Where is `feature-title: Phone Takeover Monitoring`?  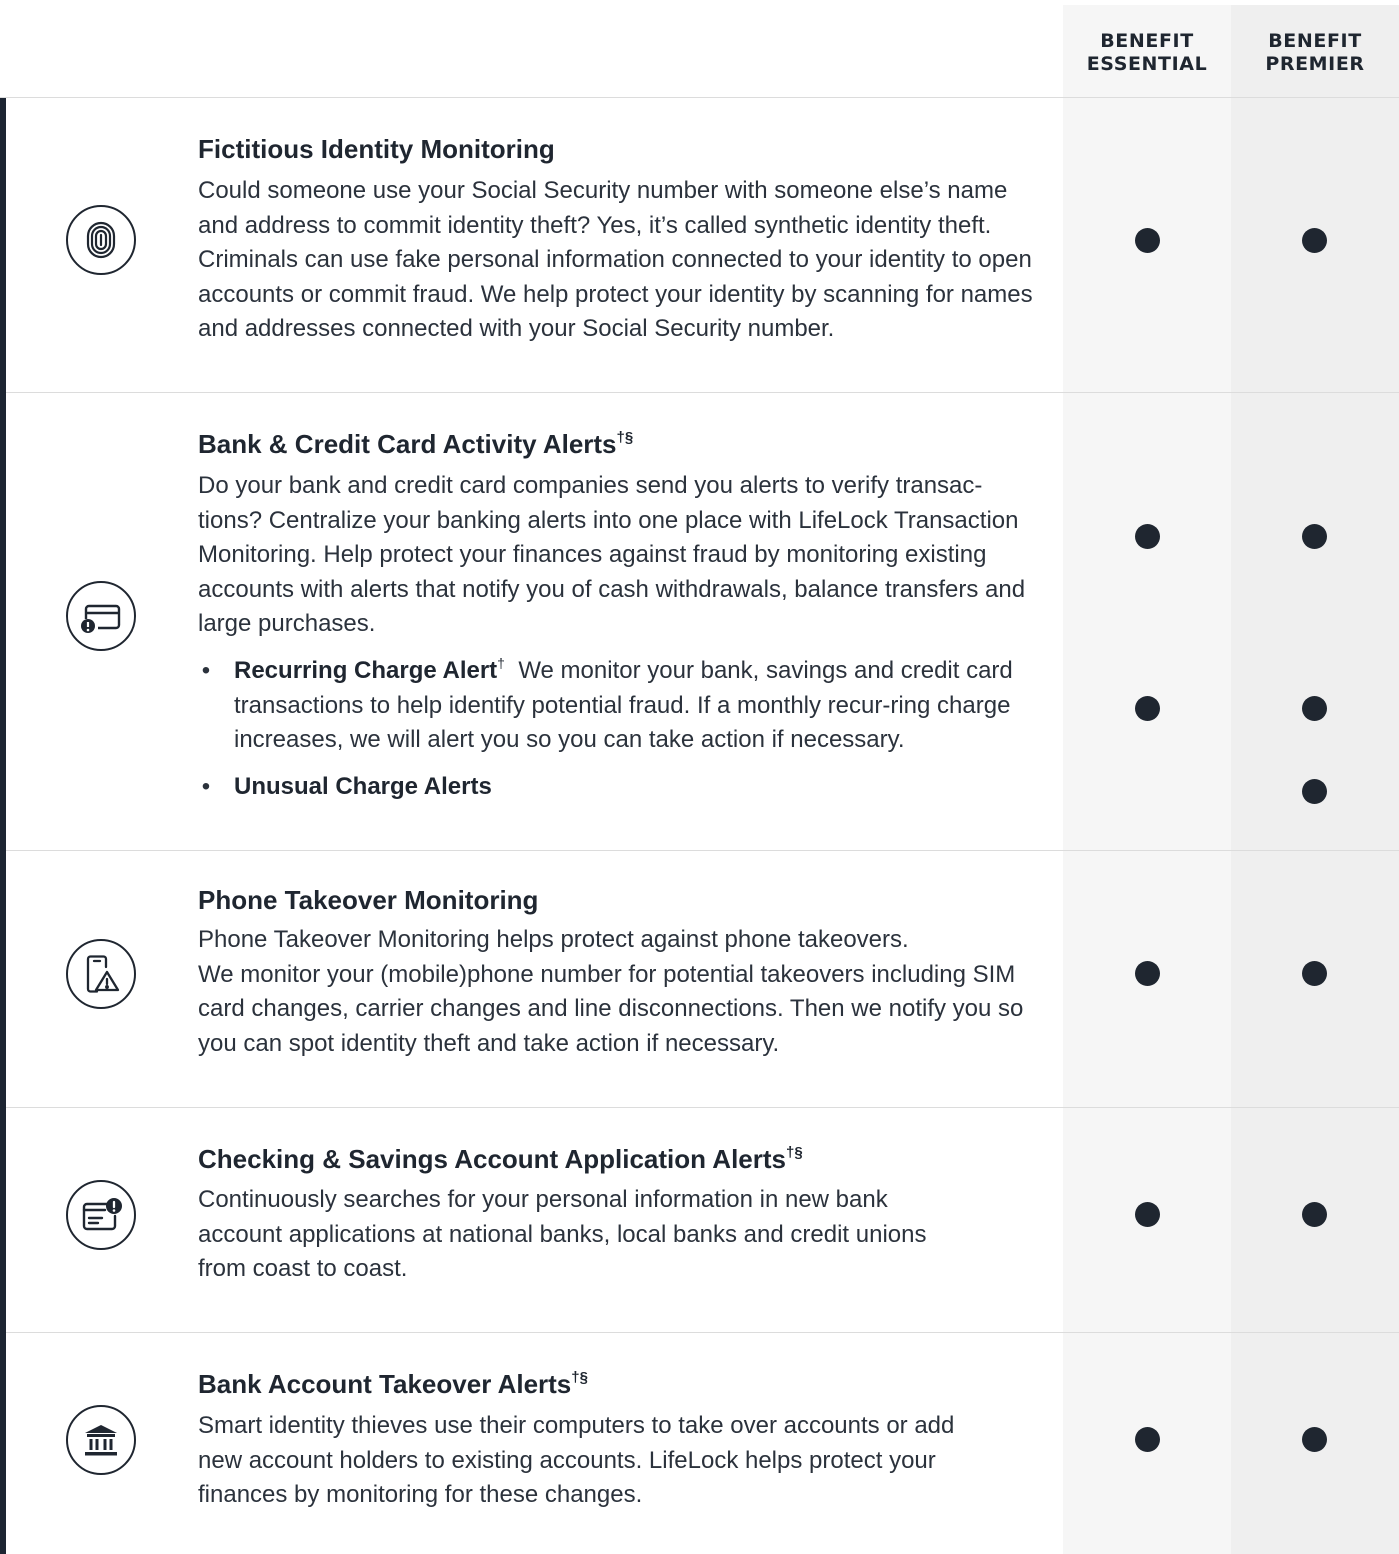 feature-title: Phone Takeover Monitoring is located at coordinates (368, 900).